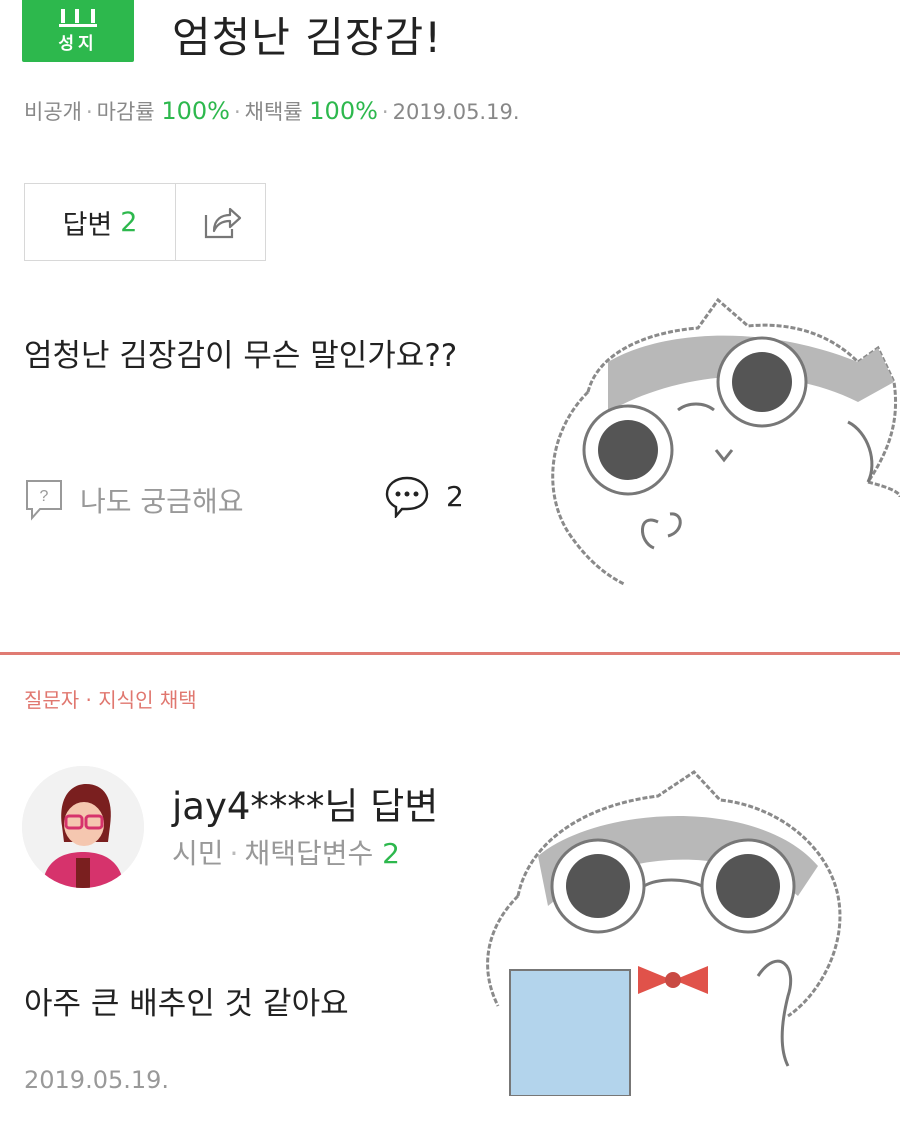 The height and width of the screenshot is (1125, 900). What do you see at coordinates (78, 31) in the screenshot?
I see `holy-site-badge: 성지` at bounding box center [78, 31].